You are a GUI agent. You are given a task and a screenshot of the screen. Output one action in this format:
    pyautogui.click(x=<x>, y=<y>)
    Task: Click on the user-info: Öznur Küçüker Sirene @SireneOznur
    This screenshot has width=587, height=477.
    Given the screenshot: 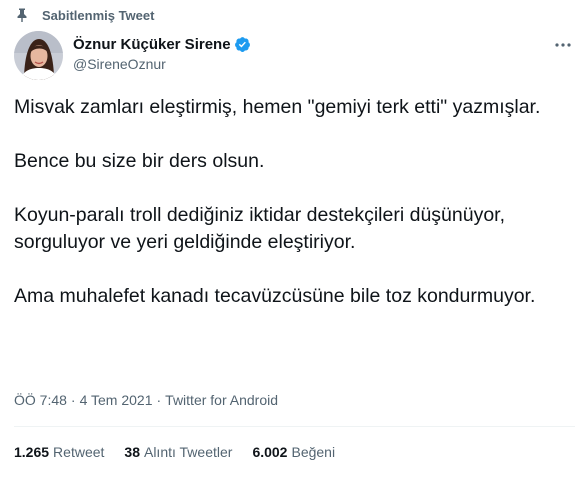 What is the action you would take?
    pyautogui.click(x=162, y=53)
    